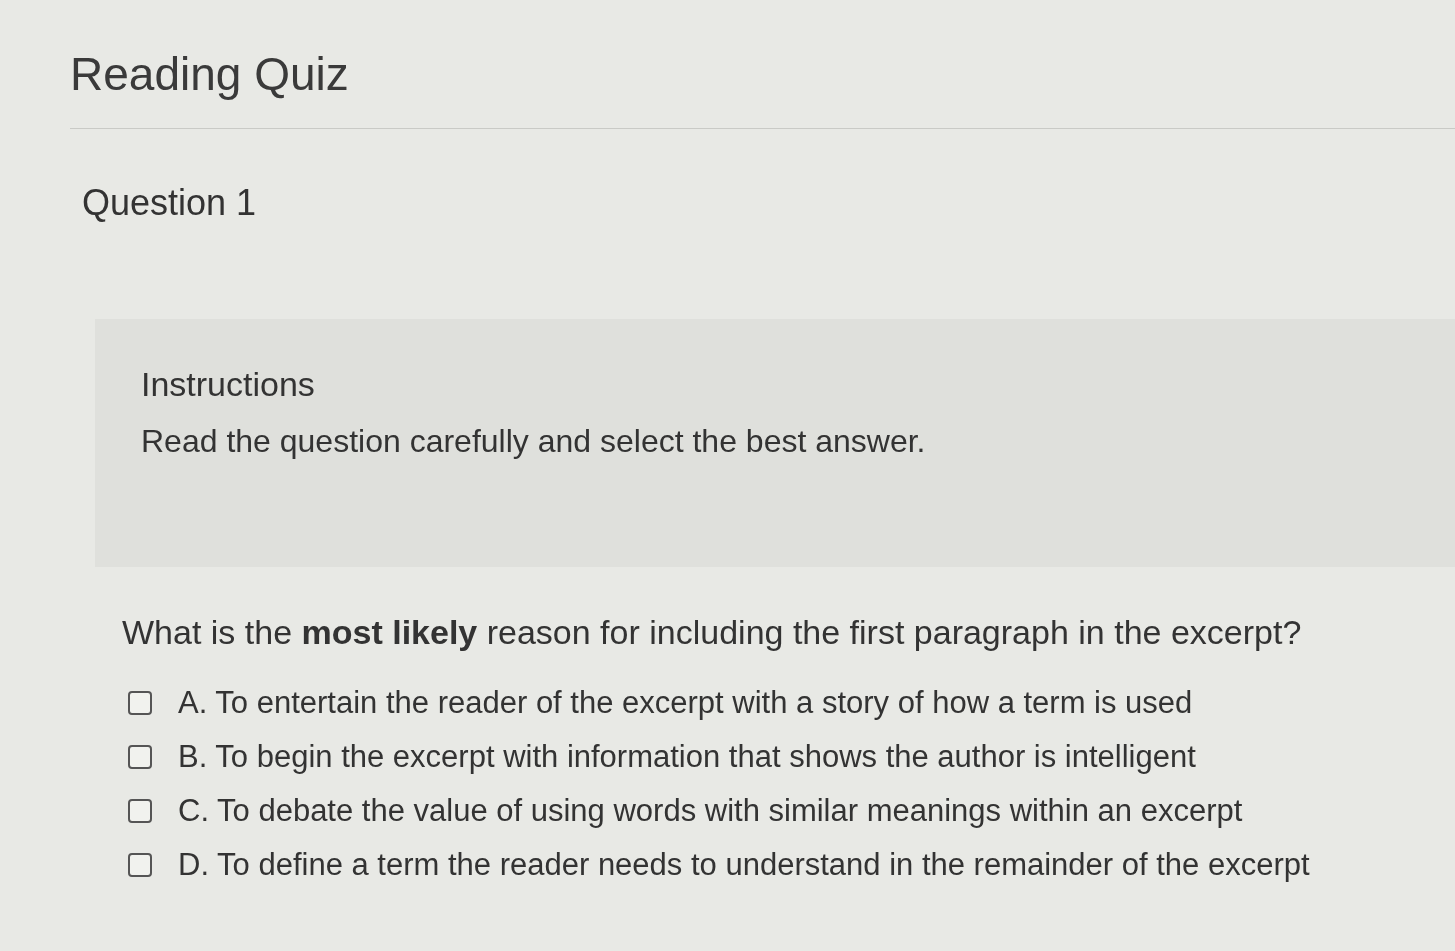 This screenshot has height=951, width=1455. What do you see at coordinates (712, 632) in the screenshot?
I see `question-prompt: What is the most likely reason for including the first paragraph in the excerpt?` at bounding box center [712, 632].